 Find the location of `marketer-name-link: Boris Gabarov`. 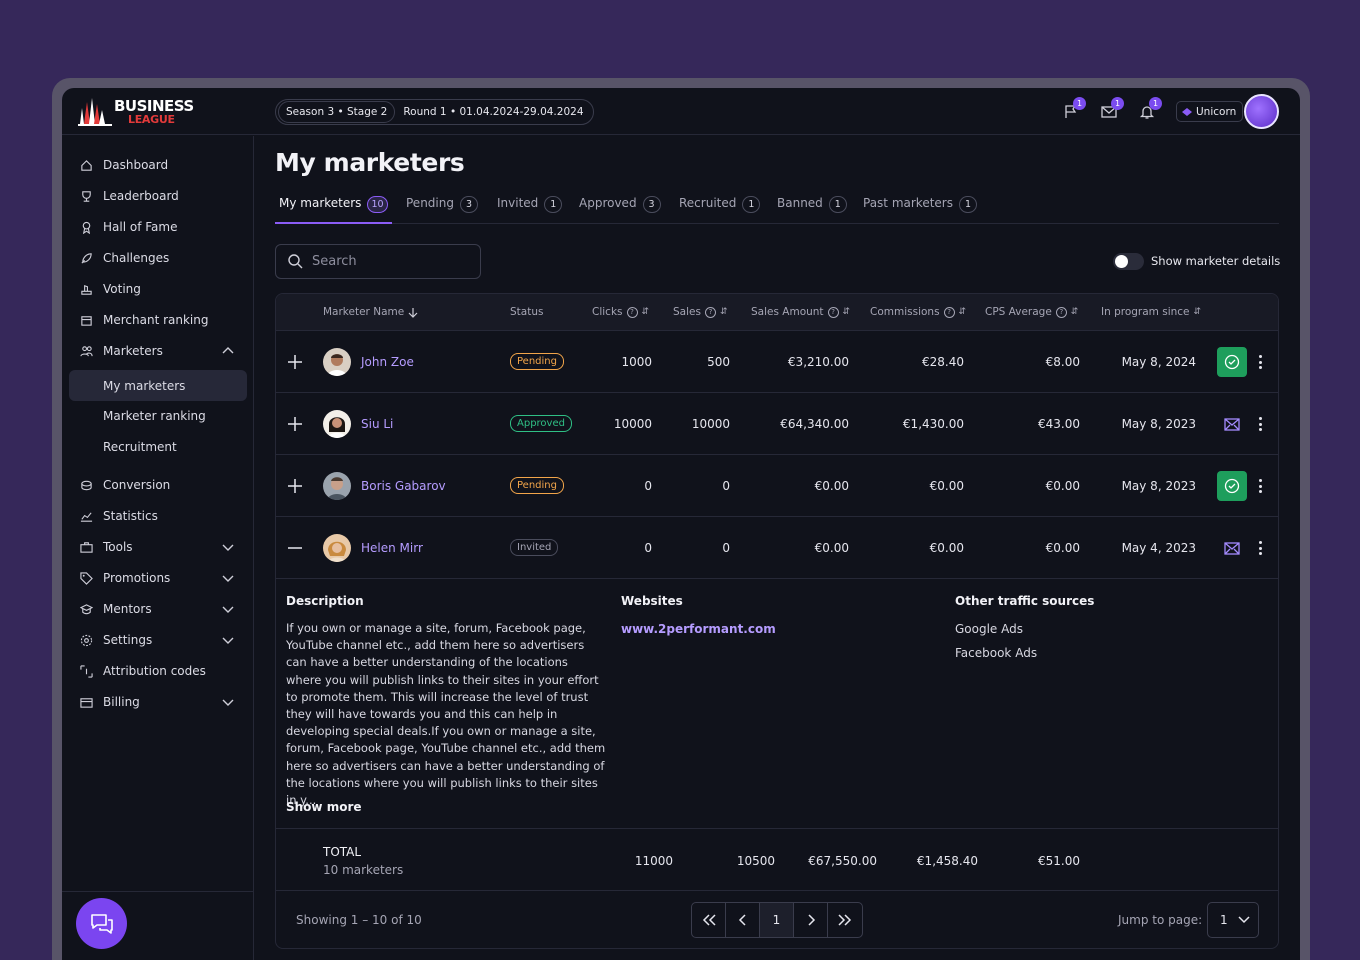

marketer-name-link: Boris Gabarov is located at coordinates (403, 486).